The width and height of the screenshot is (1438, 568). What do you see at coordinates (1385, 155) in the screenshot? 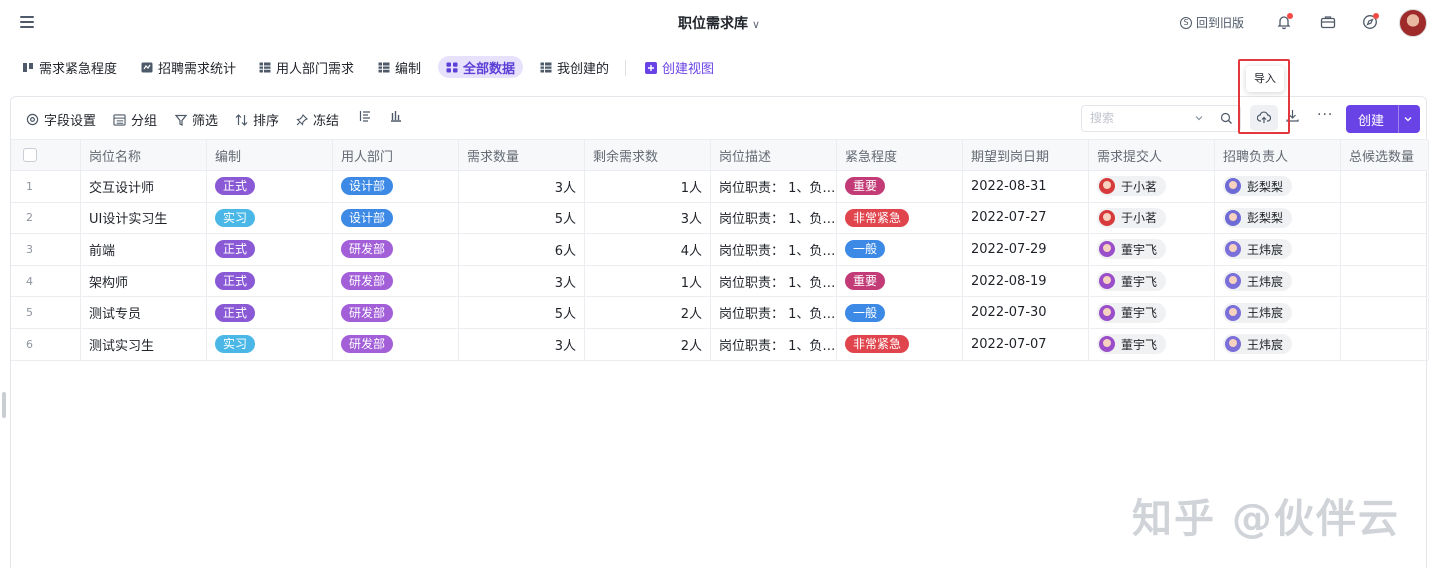
I see `col-header-candidates: 总候选数量` at bounding box center [1385, 155].